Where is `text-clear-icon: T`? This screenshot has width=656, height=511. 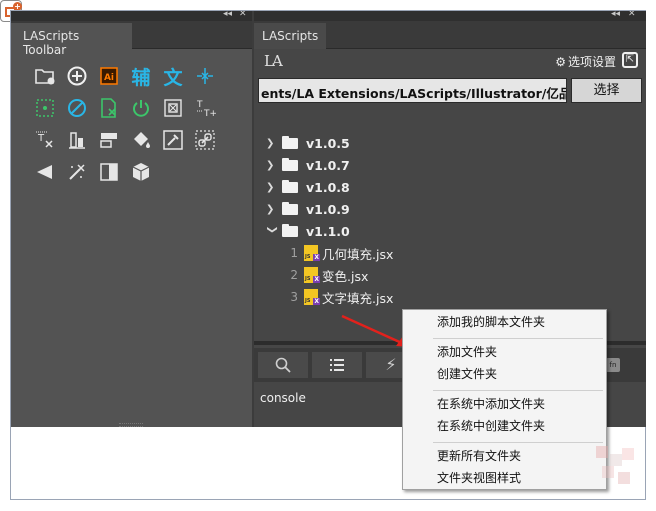
text-clear-icon: T is located at coordinates (45, 140).